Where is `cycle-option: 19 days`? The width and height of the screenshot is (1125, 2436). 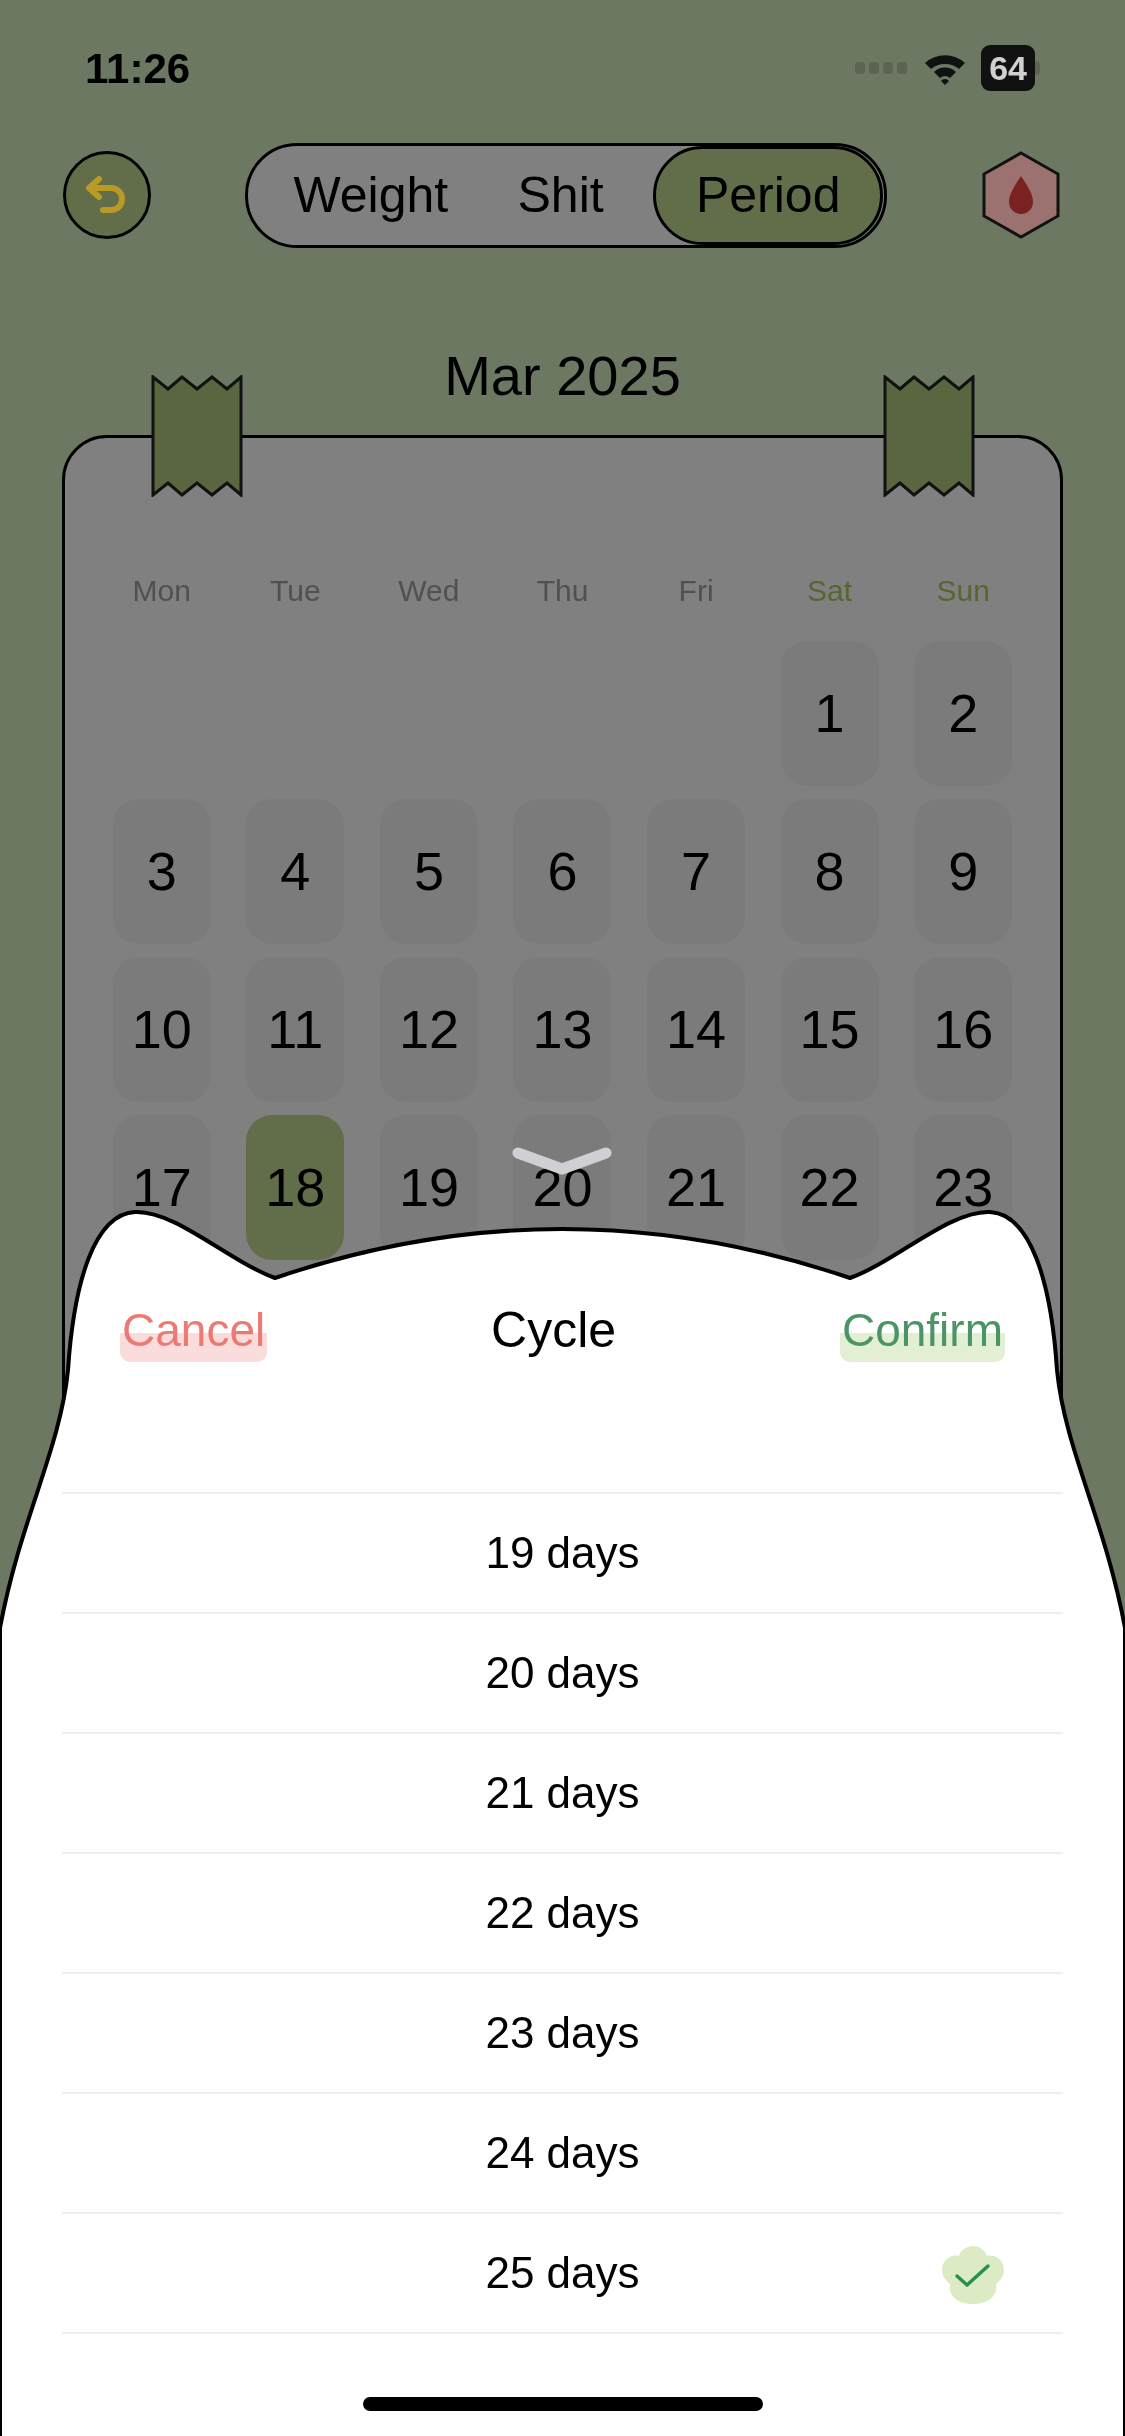 cycle-option: 19 days is located at coordinates (562, 1554).